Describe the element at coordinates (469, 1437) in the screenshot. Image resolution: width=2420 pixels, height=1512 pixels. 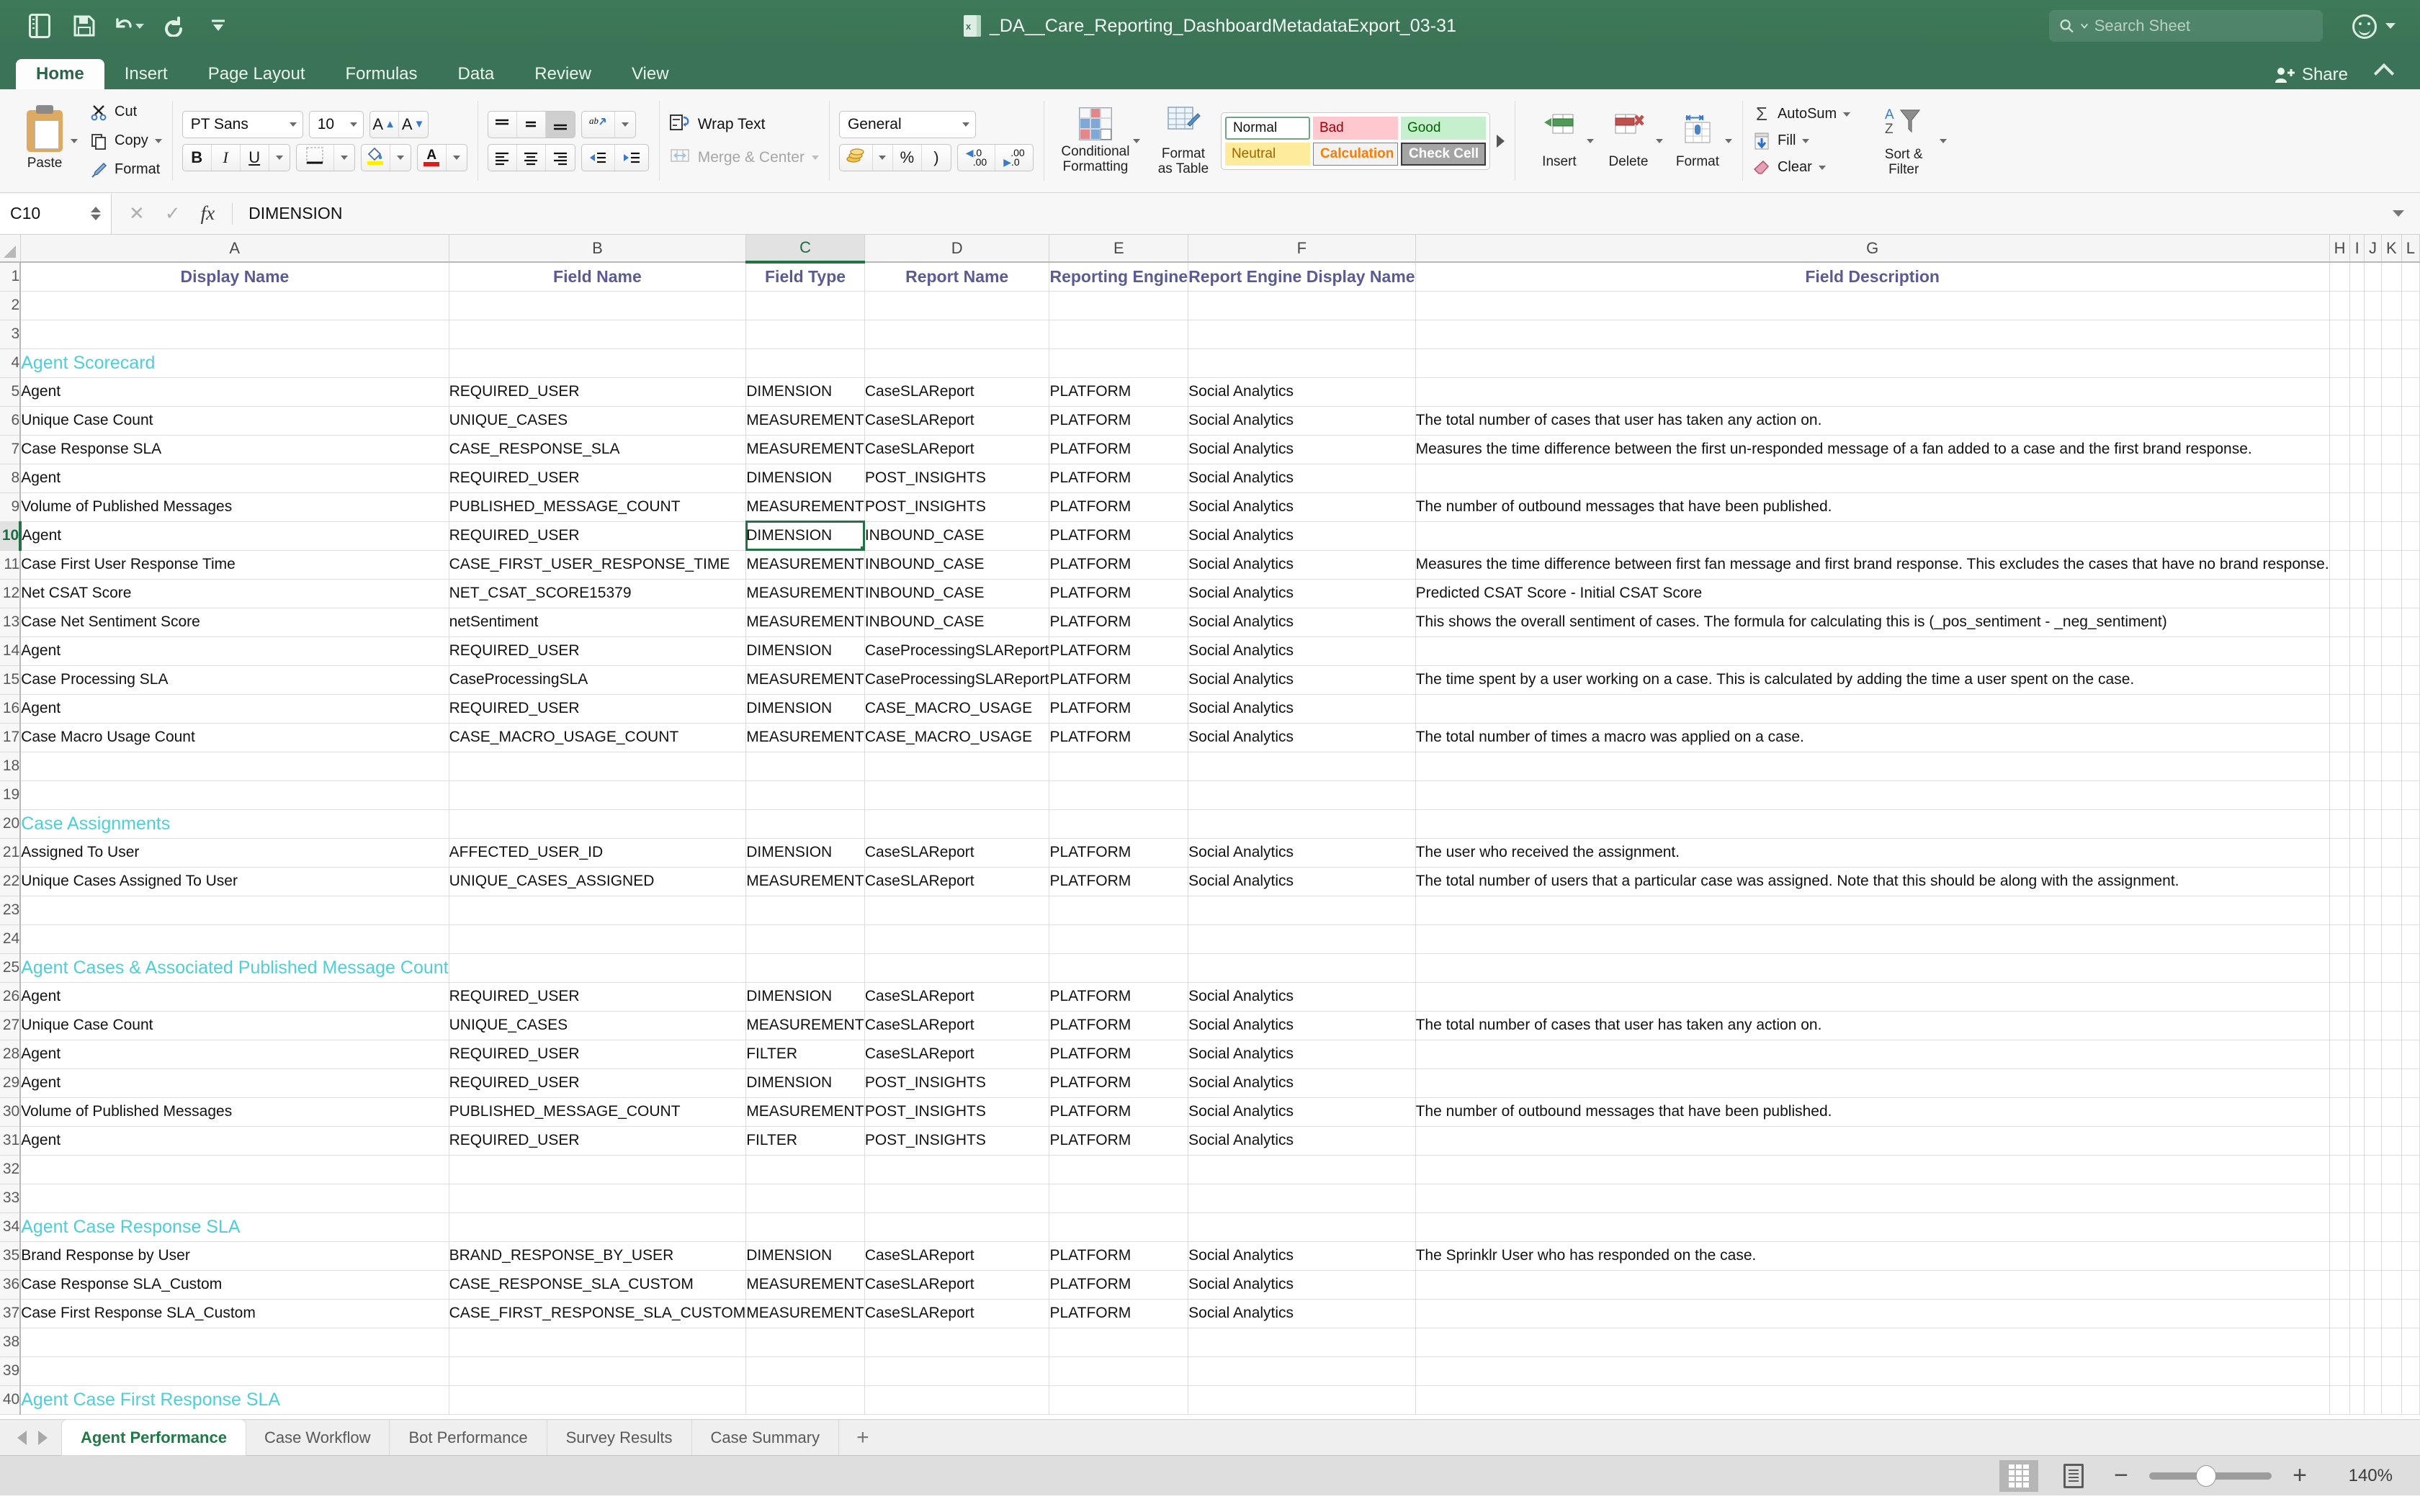
I see `sheet-tab-bot-performance: Bot Performance` at that location.